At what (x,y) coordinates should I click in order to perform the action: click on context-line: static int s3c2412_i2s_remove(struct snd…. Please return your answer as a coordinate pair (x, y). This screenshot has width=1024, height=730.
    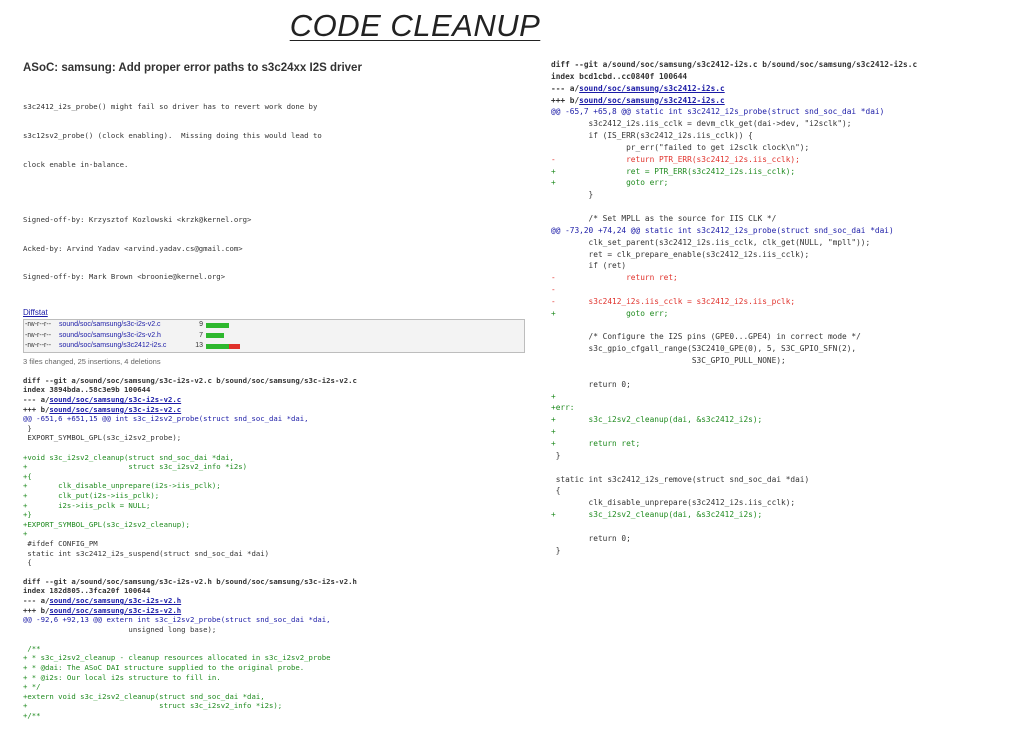
    Looking at the image, I should click on (680, 479).